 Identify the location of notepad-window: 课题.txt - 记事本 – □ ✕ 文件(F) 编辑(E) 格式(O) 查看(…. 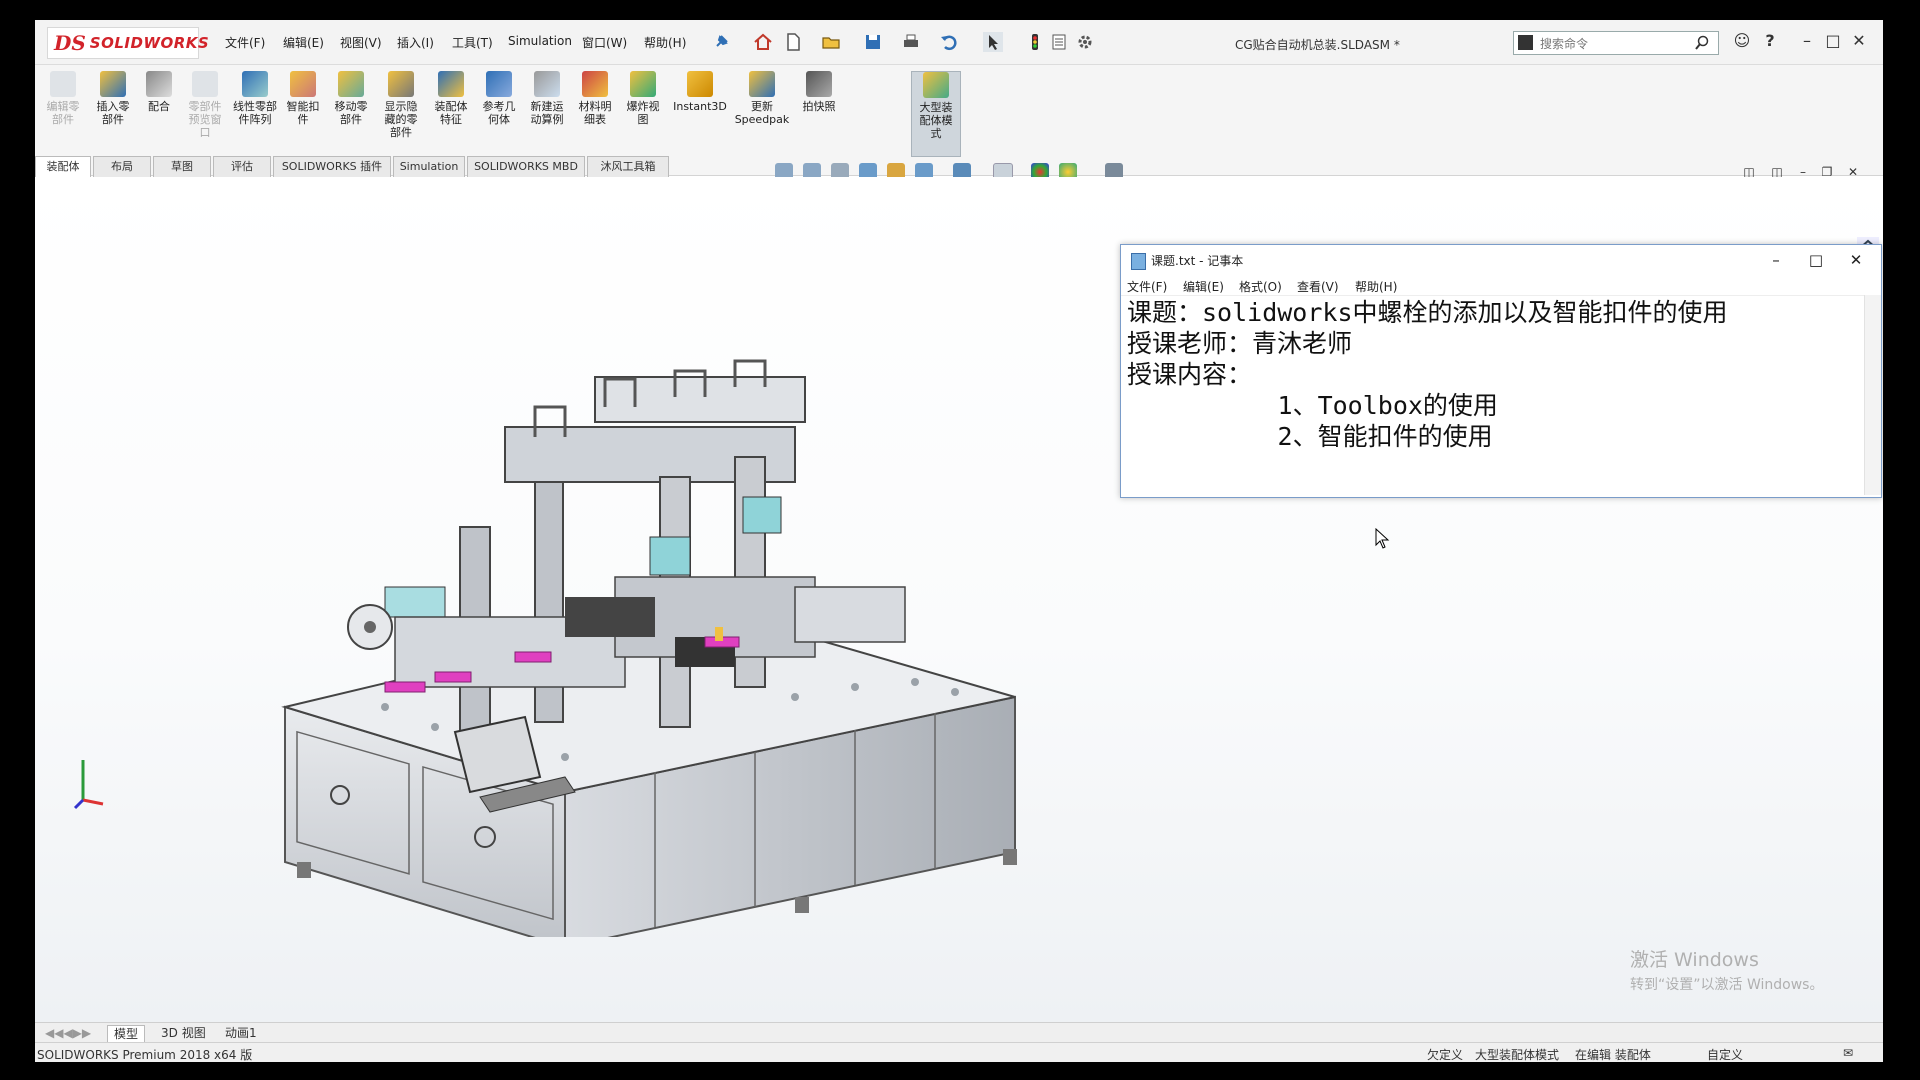
(1501, 371).